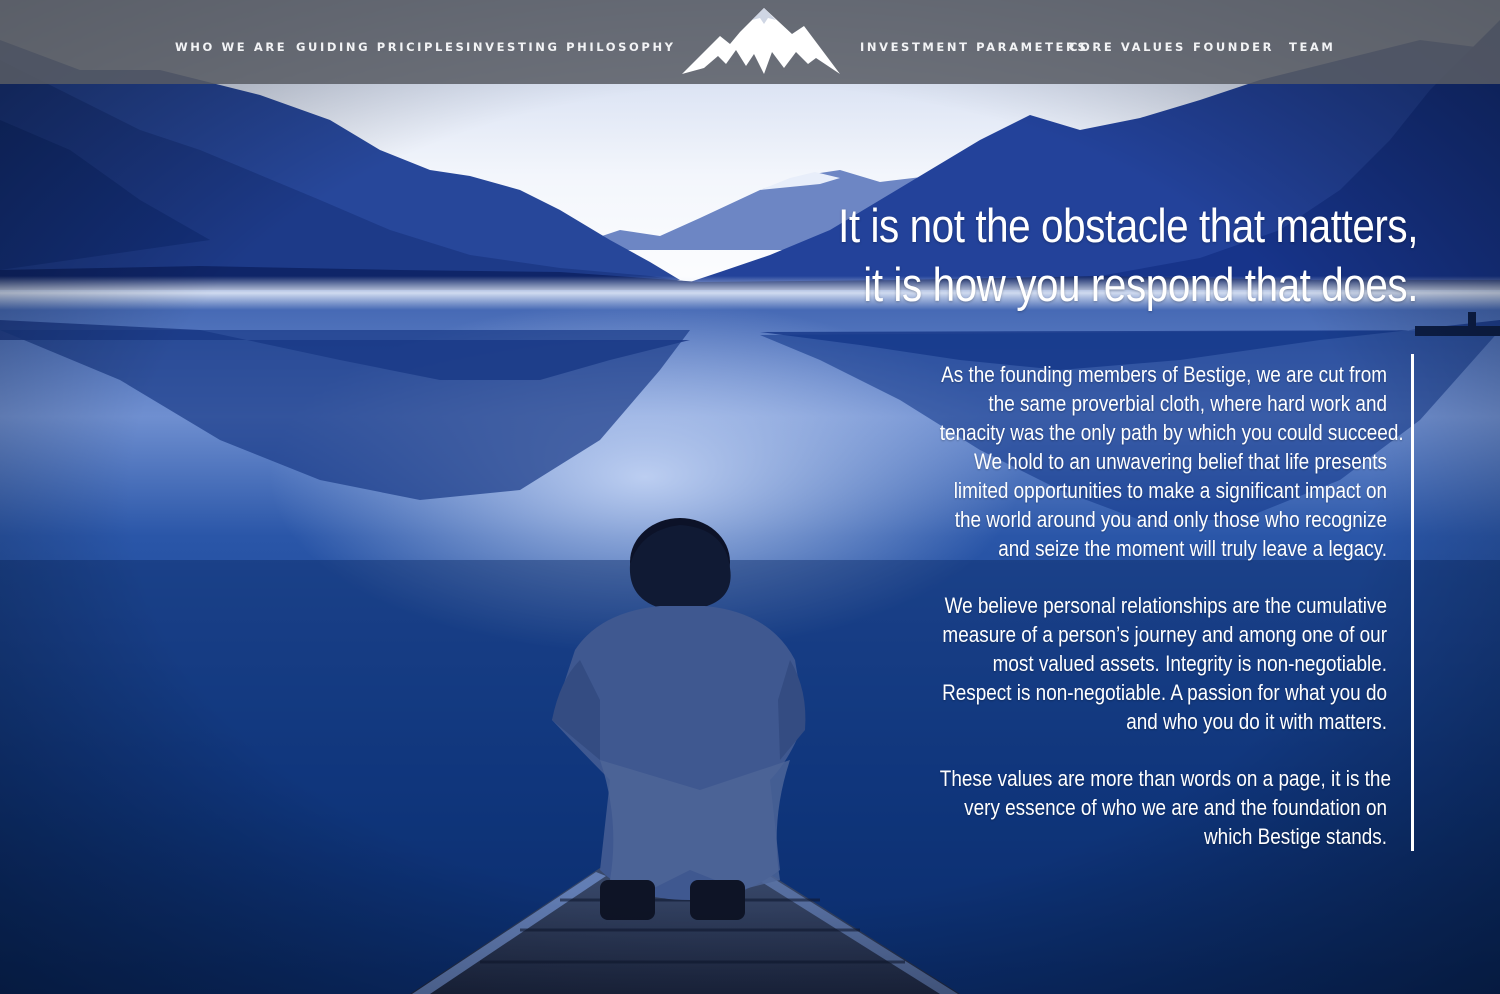 This screenshot has width=1500, height=994. Describe the element at coordinates (381, 47) in the screenshot. I see `nav-guiding-principles: GUIDING PRICIPLES` at that location.